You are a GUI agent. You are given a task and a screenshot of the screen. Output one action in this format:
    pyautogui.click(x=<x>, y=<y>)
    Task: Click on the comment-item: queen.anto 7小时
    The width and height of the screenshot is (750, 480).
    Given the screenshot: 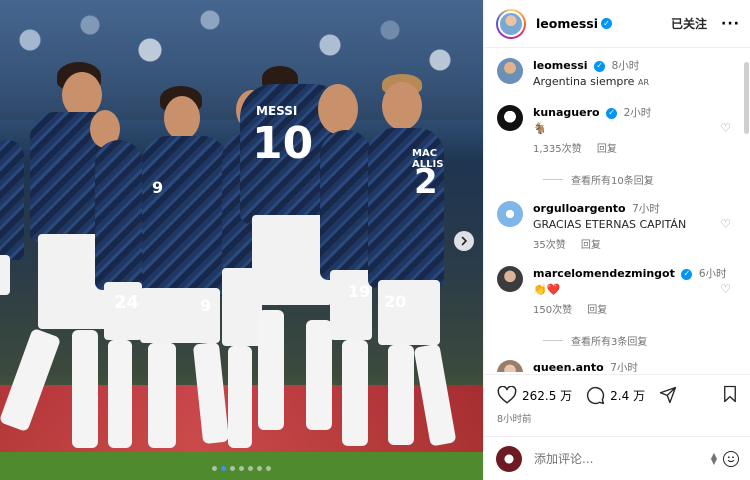 What is the action you would take?
    pyautogui.click(x=615, y=366)
    